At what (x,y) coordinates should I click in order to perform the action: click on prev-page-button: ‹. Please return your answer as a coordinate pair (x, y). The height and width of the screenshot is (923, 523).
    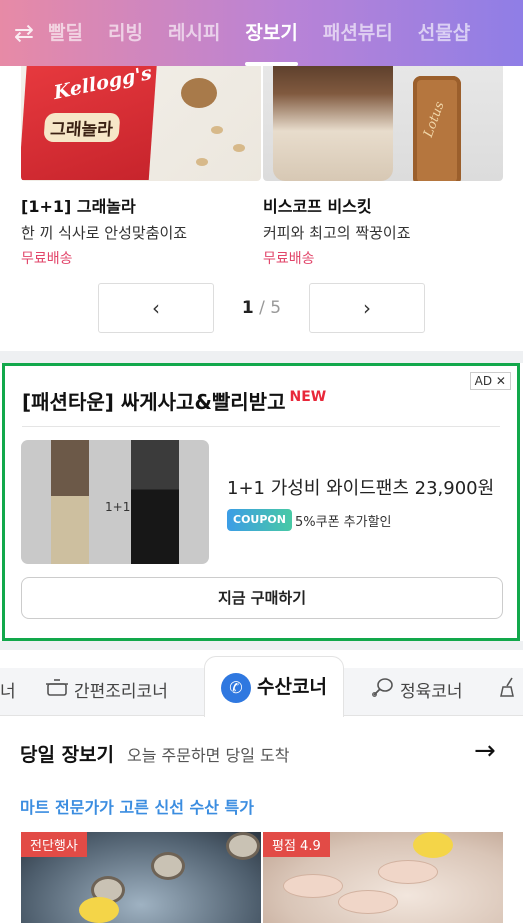
    Looking at the image, I should click on (156, 308).